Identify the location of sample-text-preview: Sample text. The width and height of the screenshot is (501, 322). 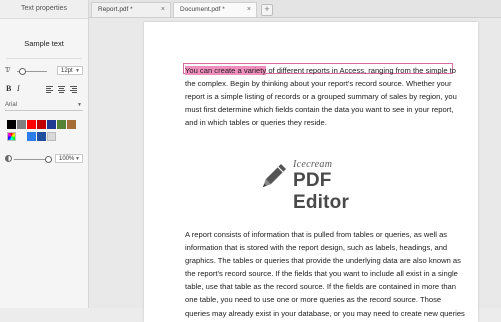
(44, 43).